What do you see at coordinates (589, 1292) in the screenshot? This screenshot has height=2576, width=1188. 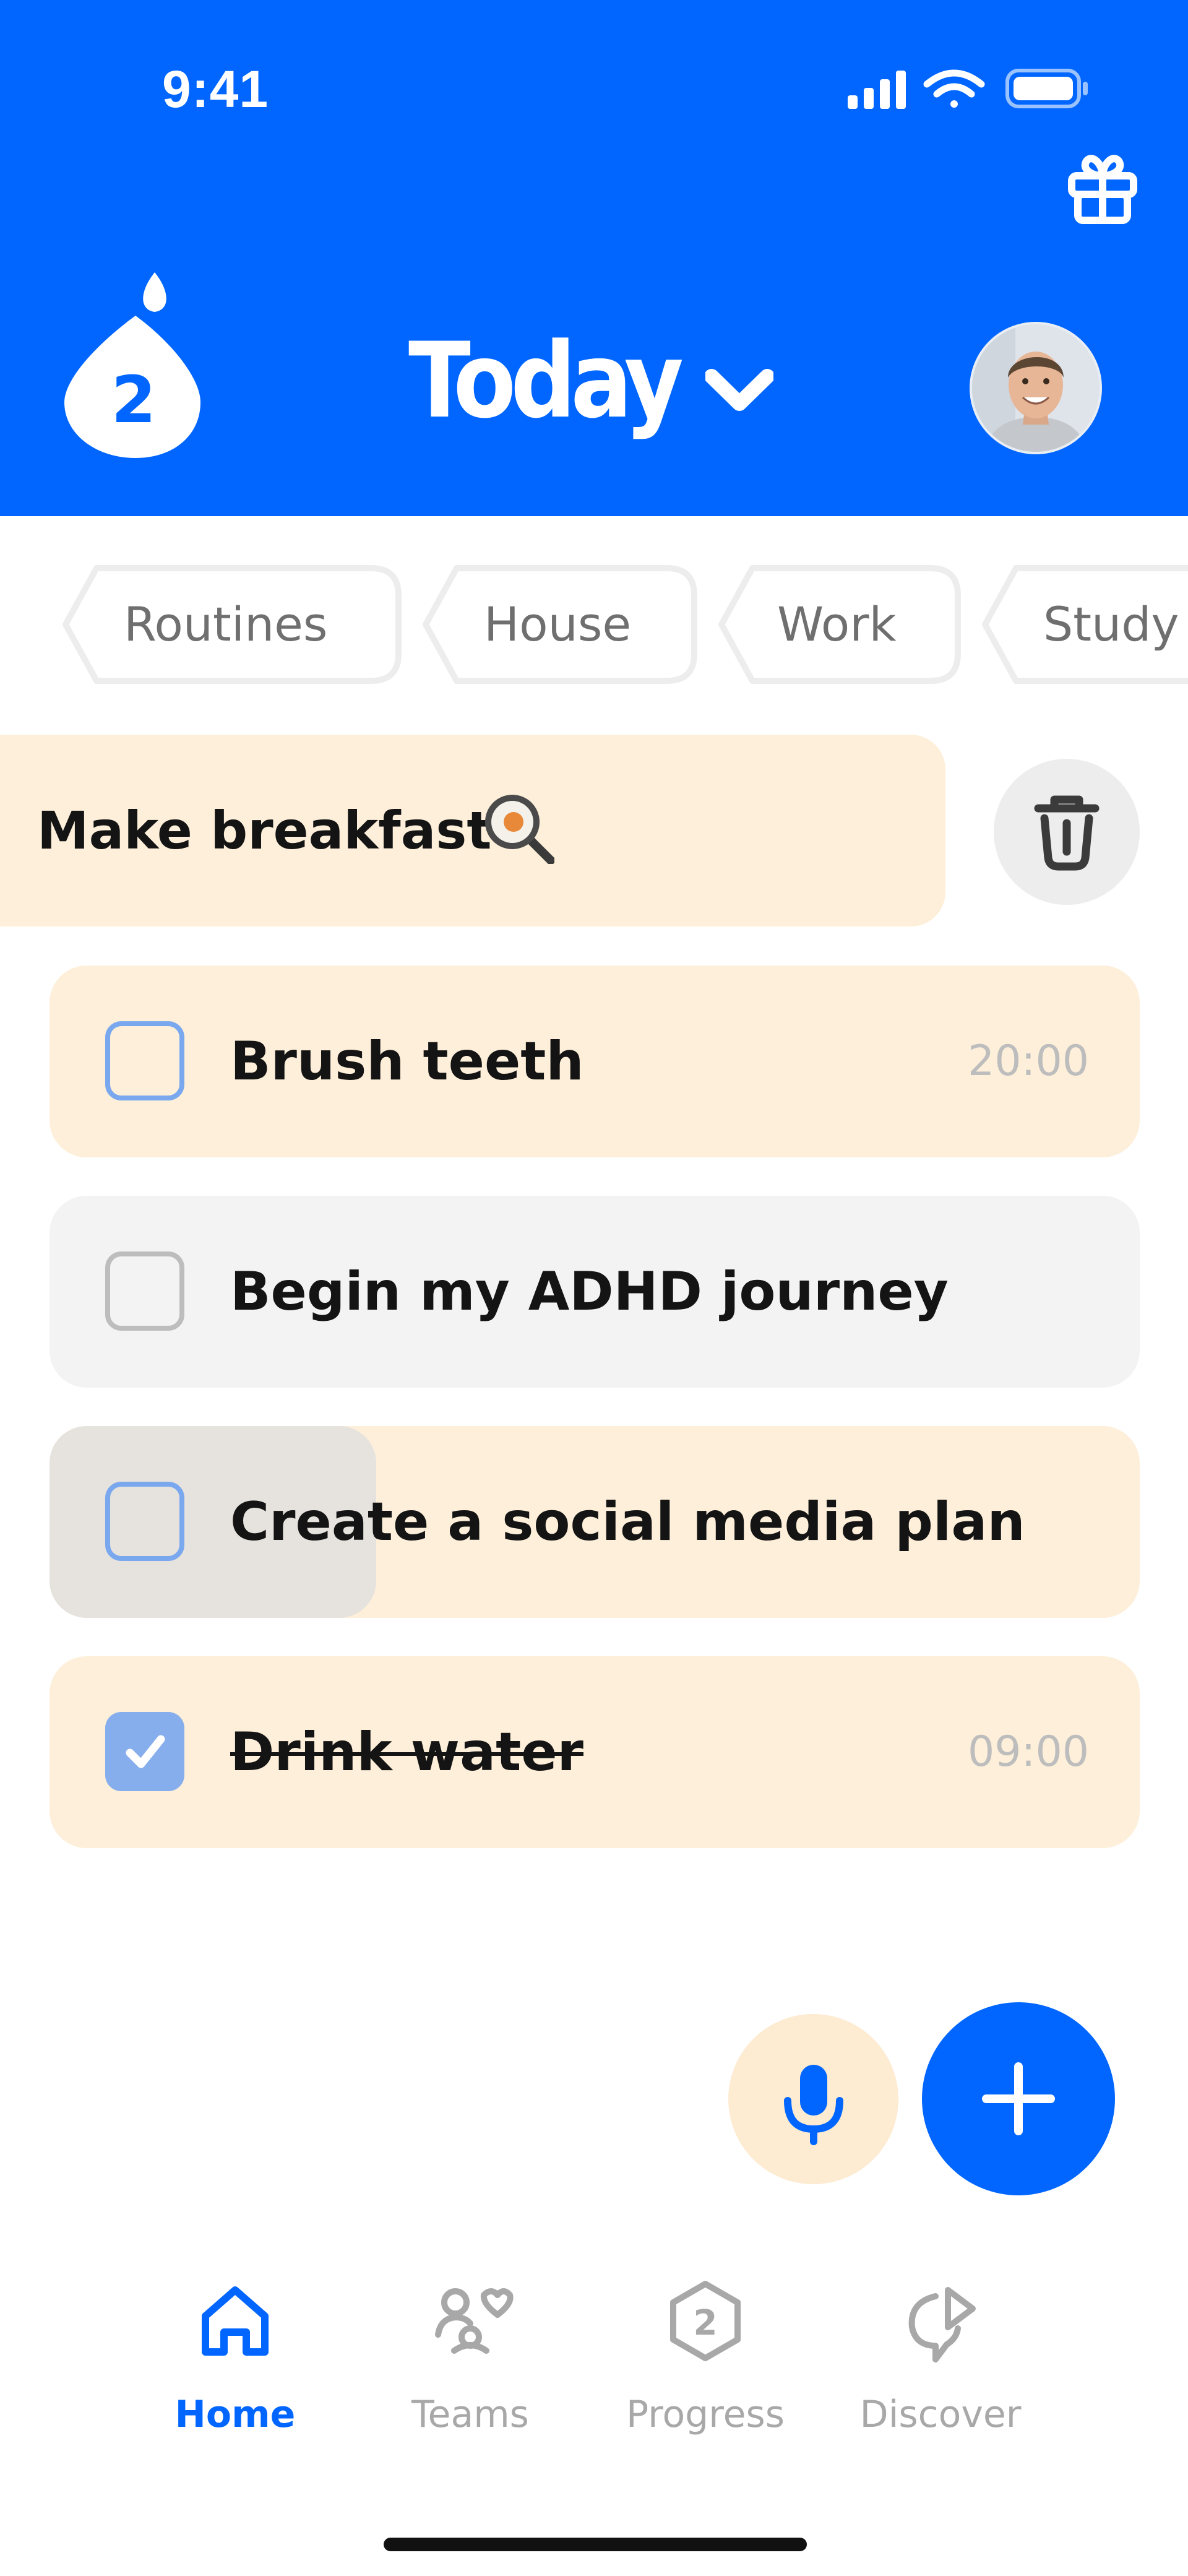 I see `task-label: Begin my ADHD journey` at bounding box center [589, 1292].